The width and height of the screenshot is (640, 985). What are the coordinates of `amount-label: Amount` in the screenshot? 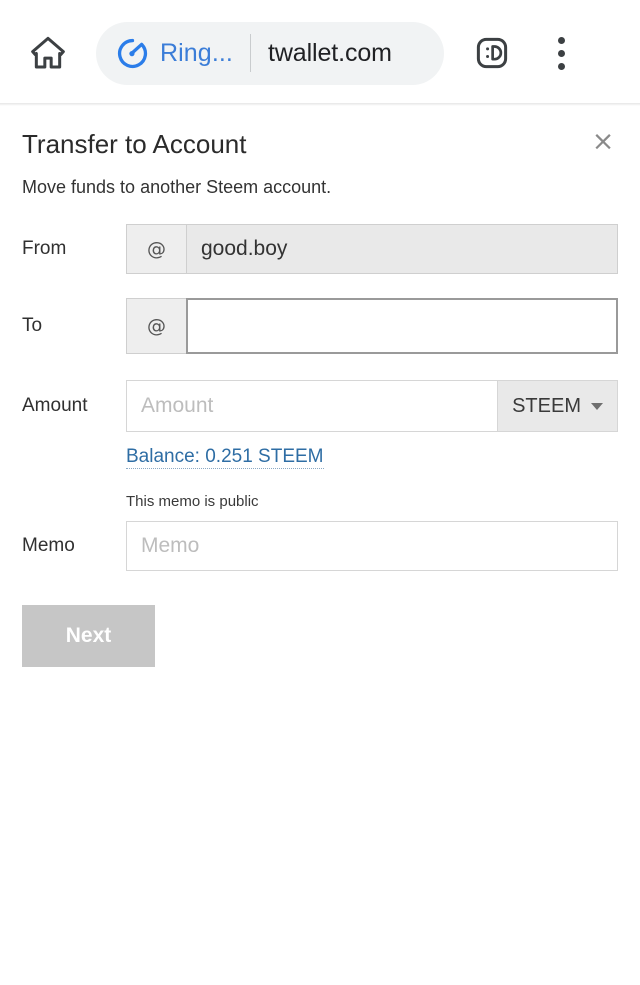 It's located at (55, 405).